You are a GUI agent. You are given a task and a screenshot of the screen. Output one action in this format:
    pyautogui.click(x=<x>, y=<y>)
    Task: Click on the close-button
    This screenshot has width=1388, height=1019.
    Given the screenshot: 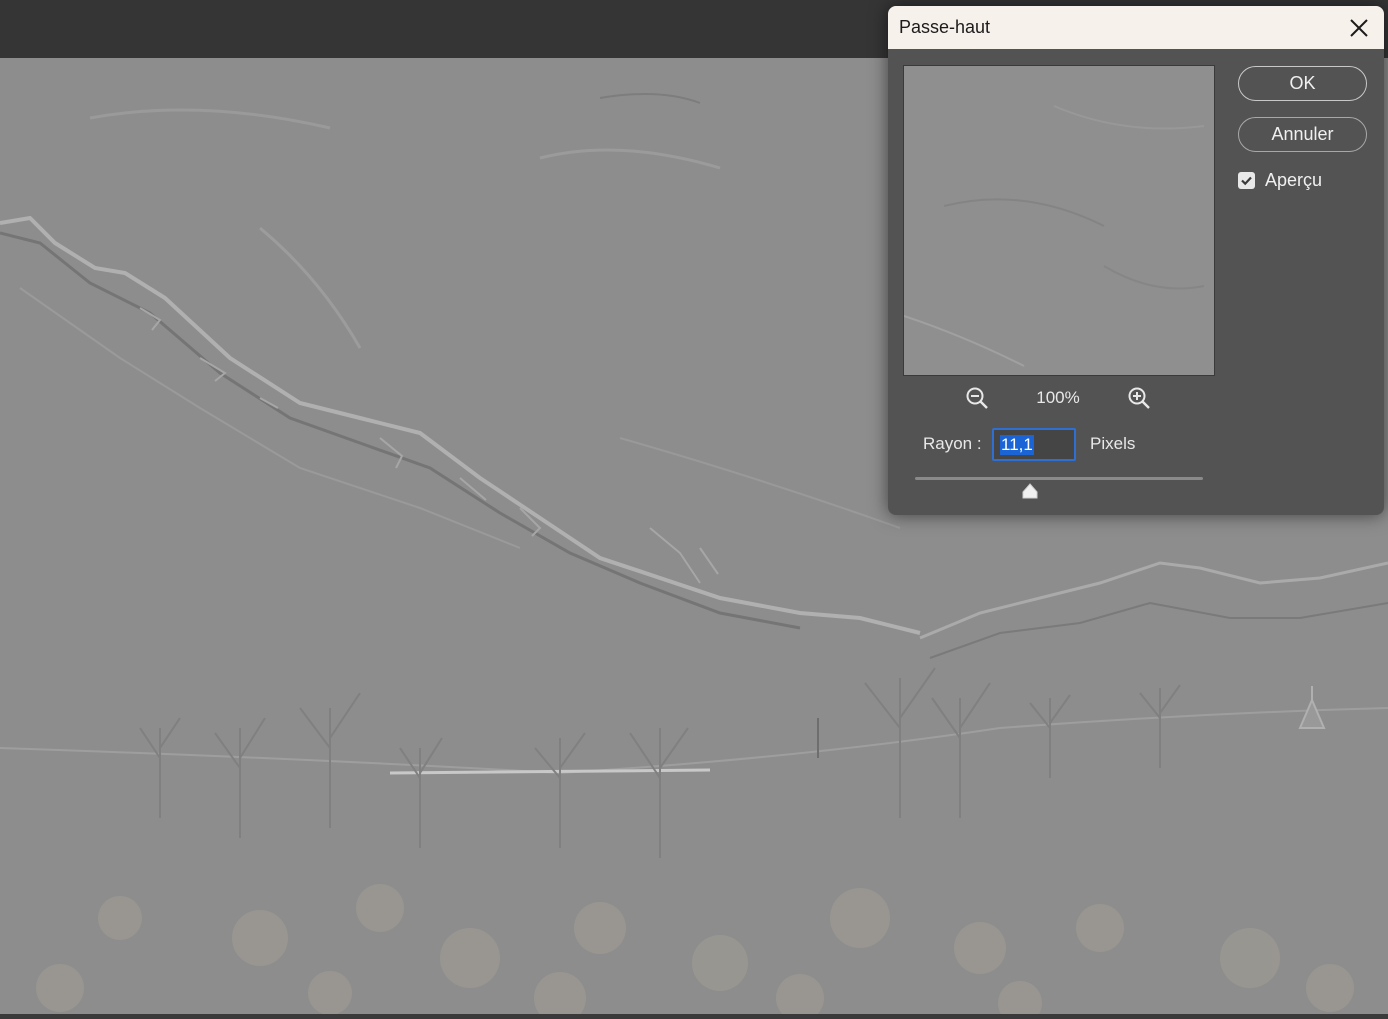 What is the action you would take?
    pyautogui.click(x=1359, y=28)
    